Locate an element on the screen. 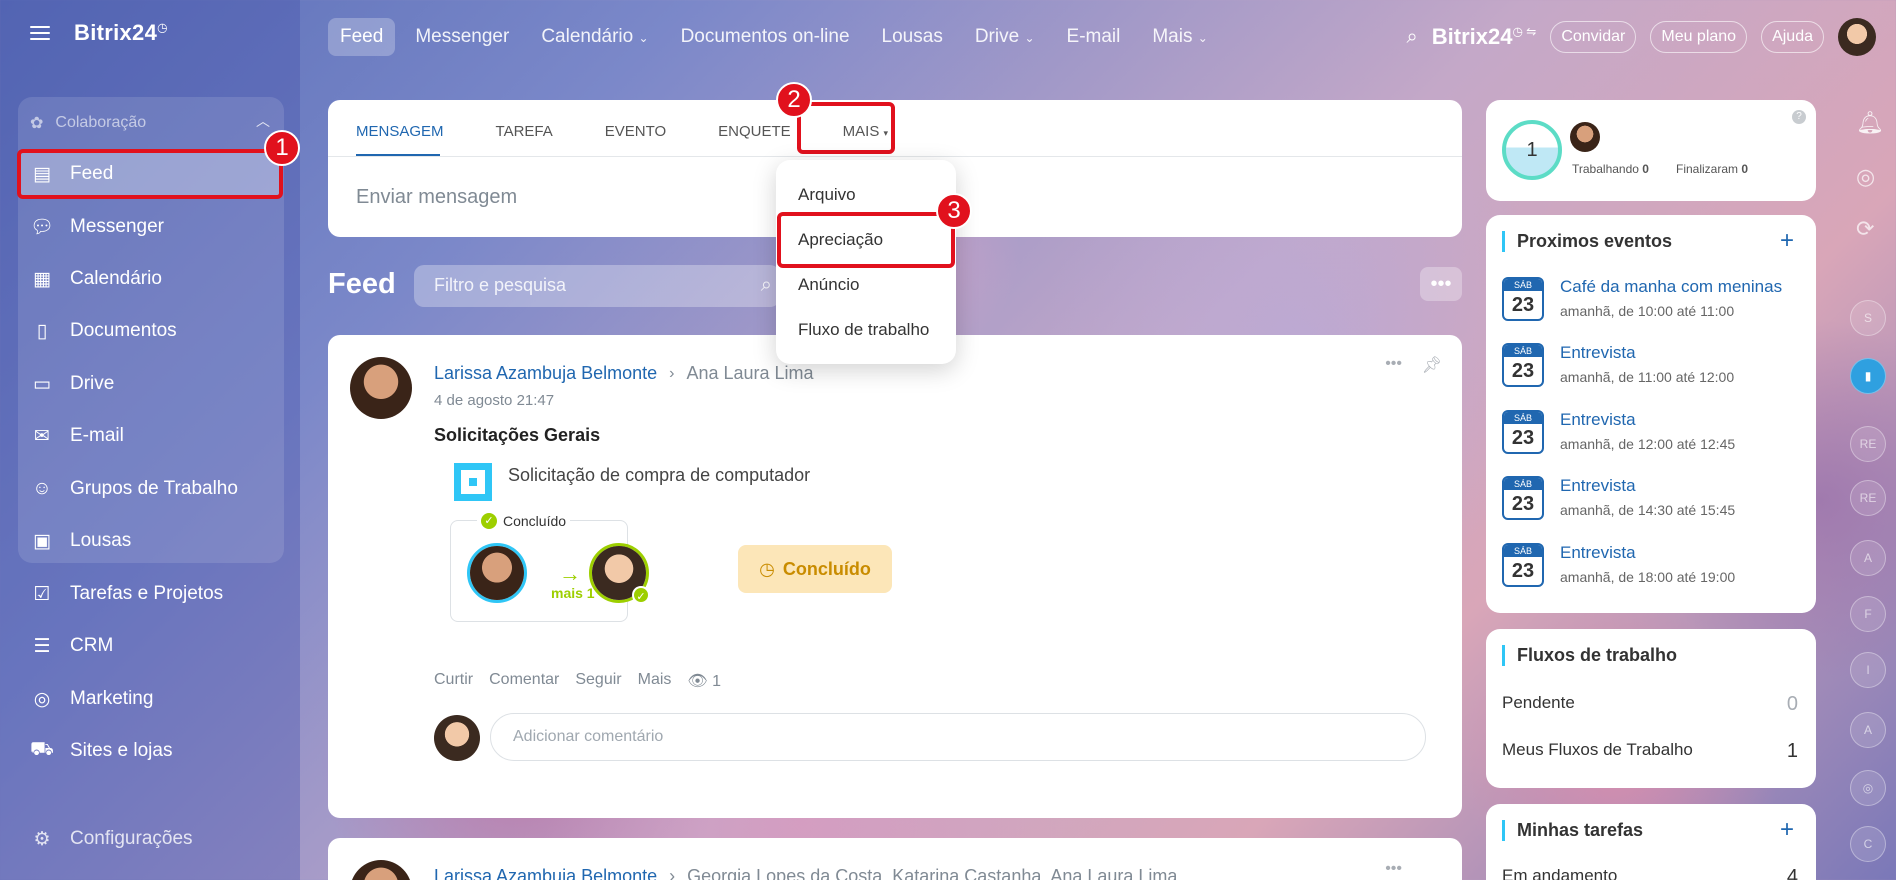 This screenshot has height=880, width=1896. top-tab-feed: Feed is located at coordinates (362, 37).